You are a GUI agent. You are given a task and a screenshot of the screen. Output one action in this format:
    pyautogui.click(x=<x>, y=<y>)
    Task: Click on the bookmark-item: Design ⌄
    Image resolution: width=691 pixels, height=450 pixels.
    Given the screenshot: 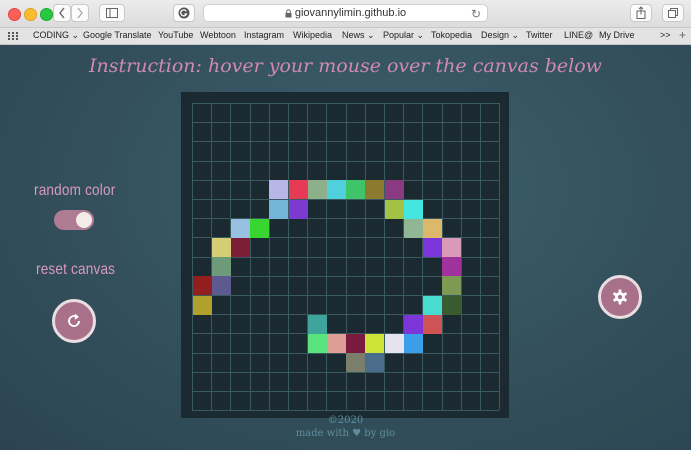 What is the action you would take?
    pyautogui.click(x=500, y=35)
    